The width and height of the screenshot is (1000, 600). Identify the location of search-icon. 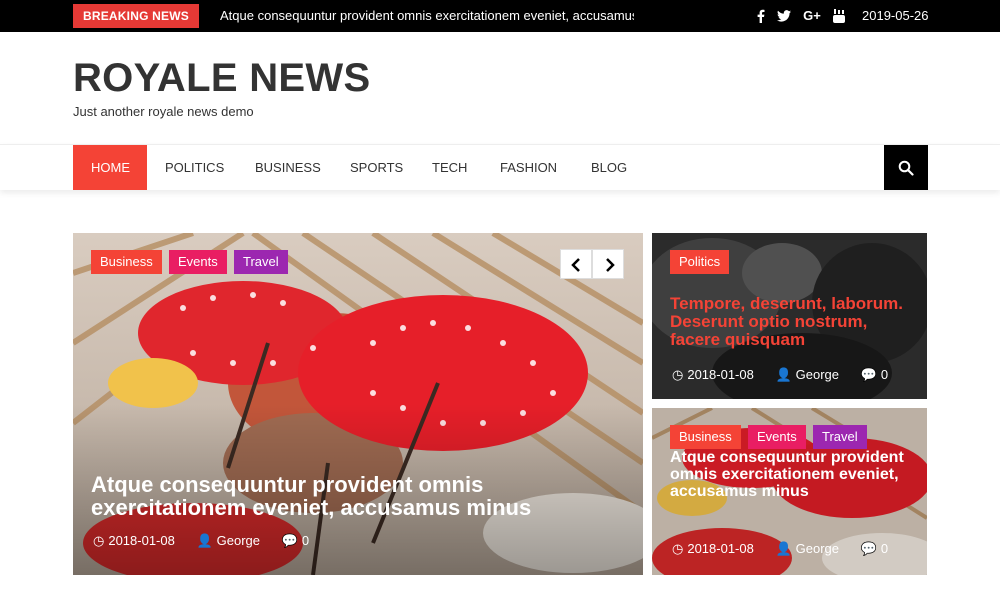
(906, 168).